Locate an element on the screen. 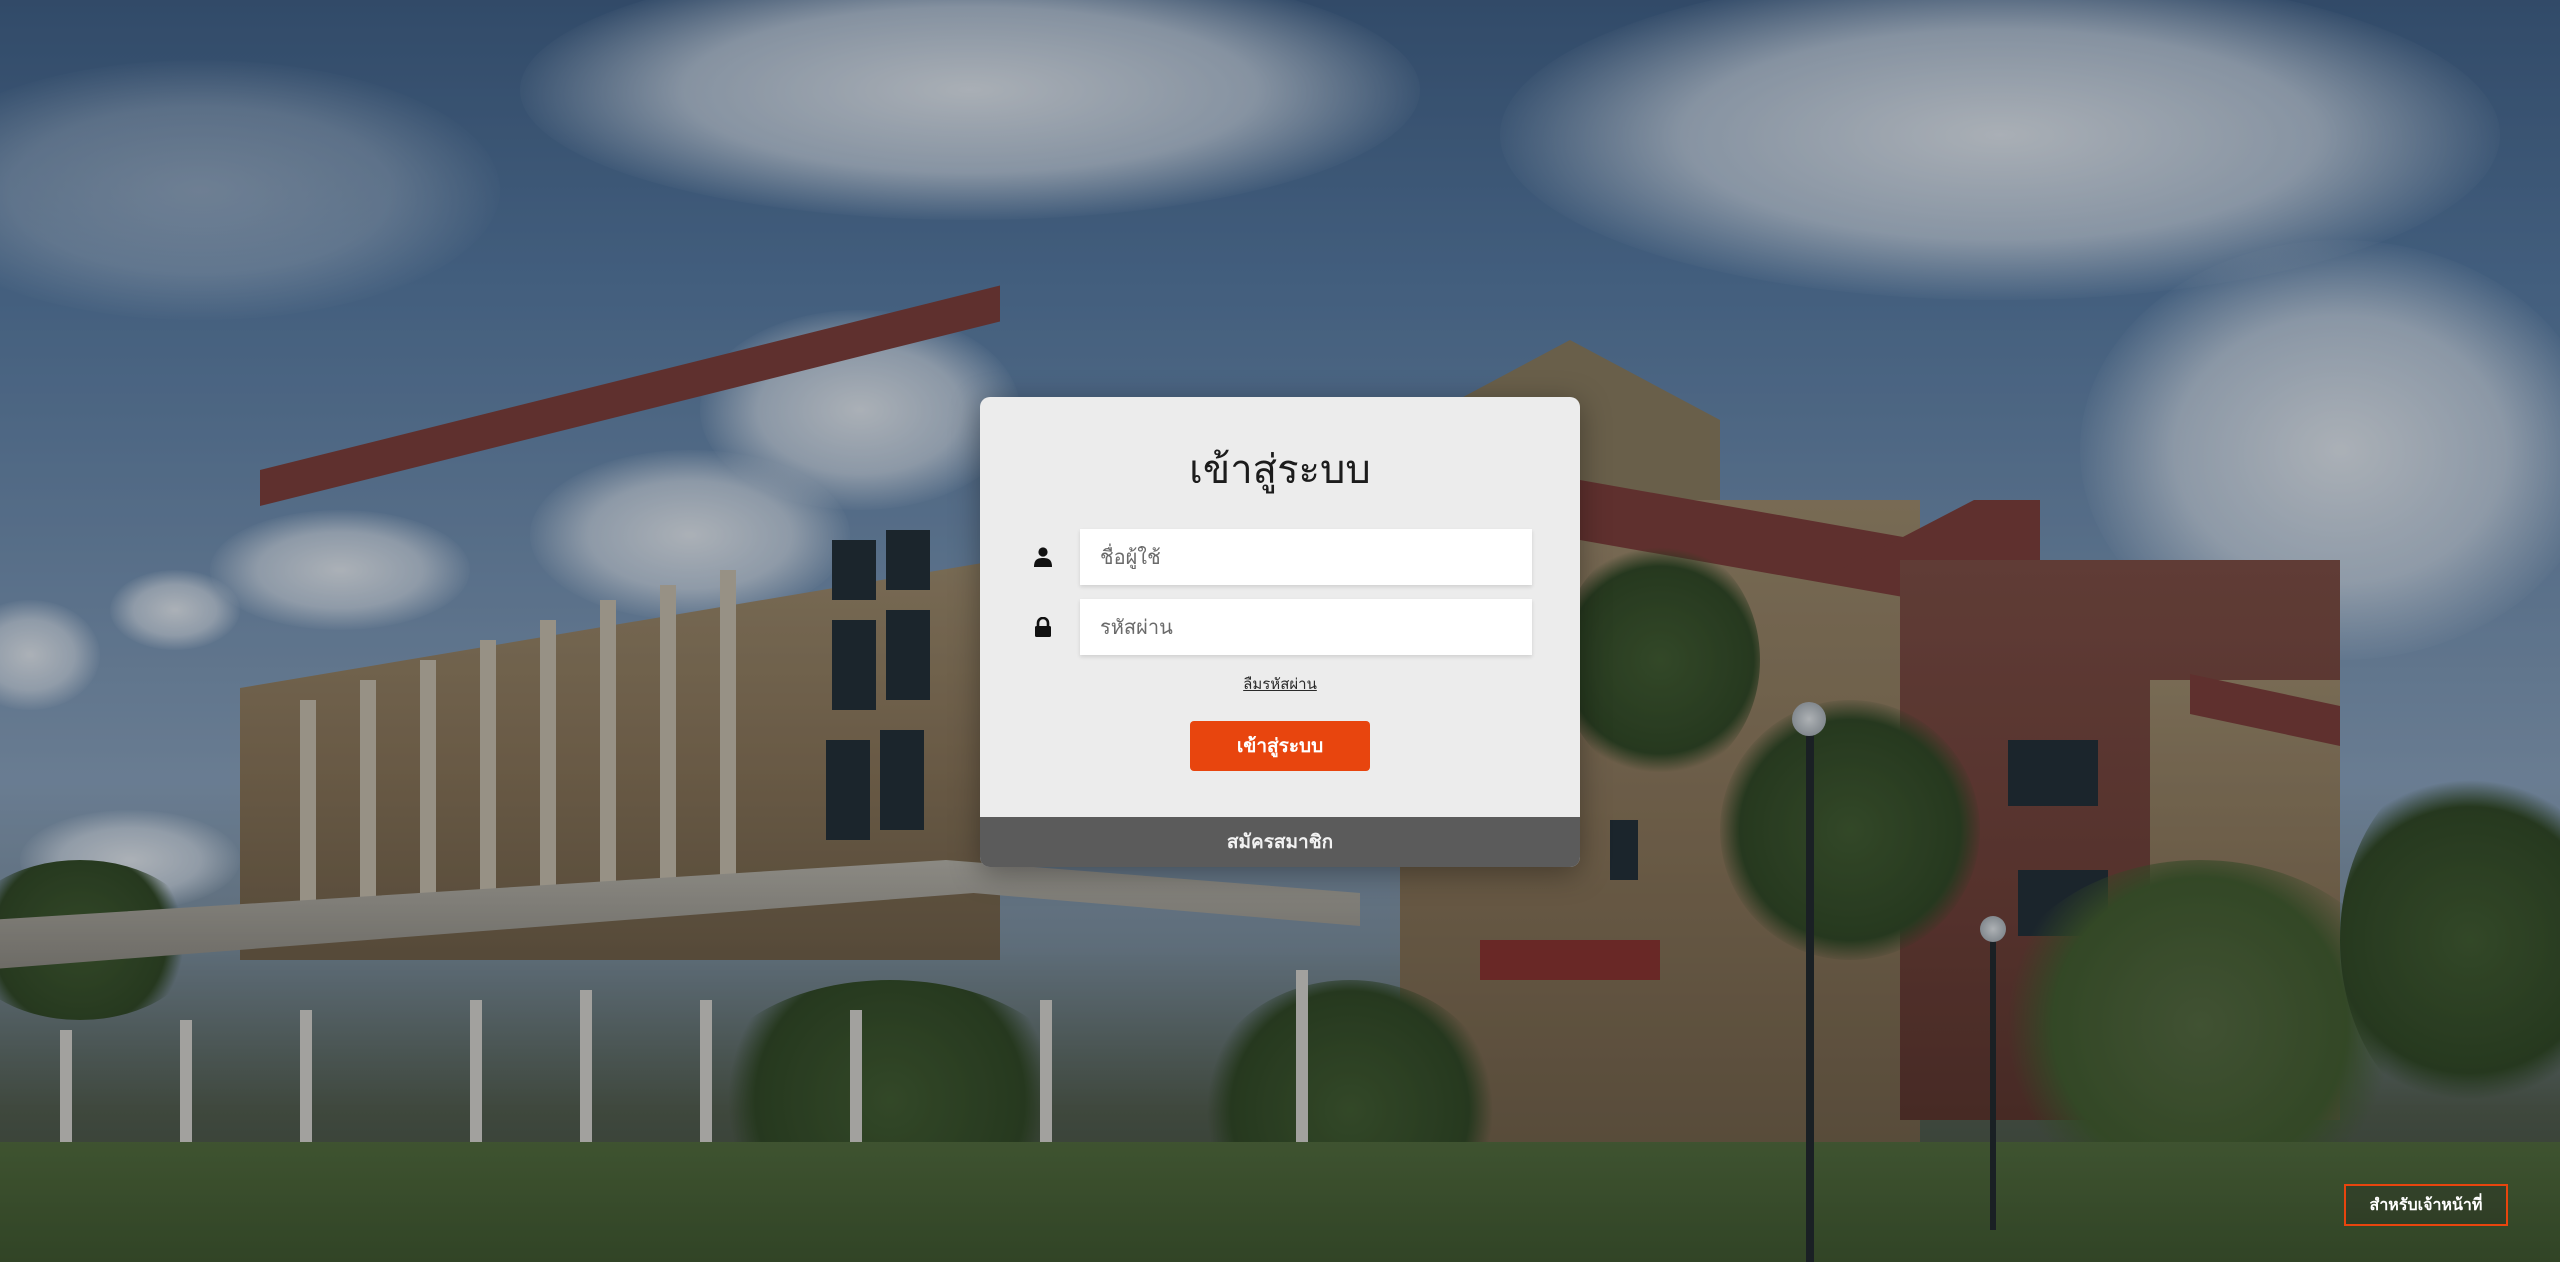 The height and width of the screenshot is (1262, 2560). username-input is located at coordinates (1306, 557).